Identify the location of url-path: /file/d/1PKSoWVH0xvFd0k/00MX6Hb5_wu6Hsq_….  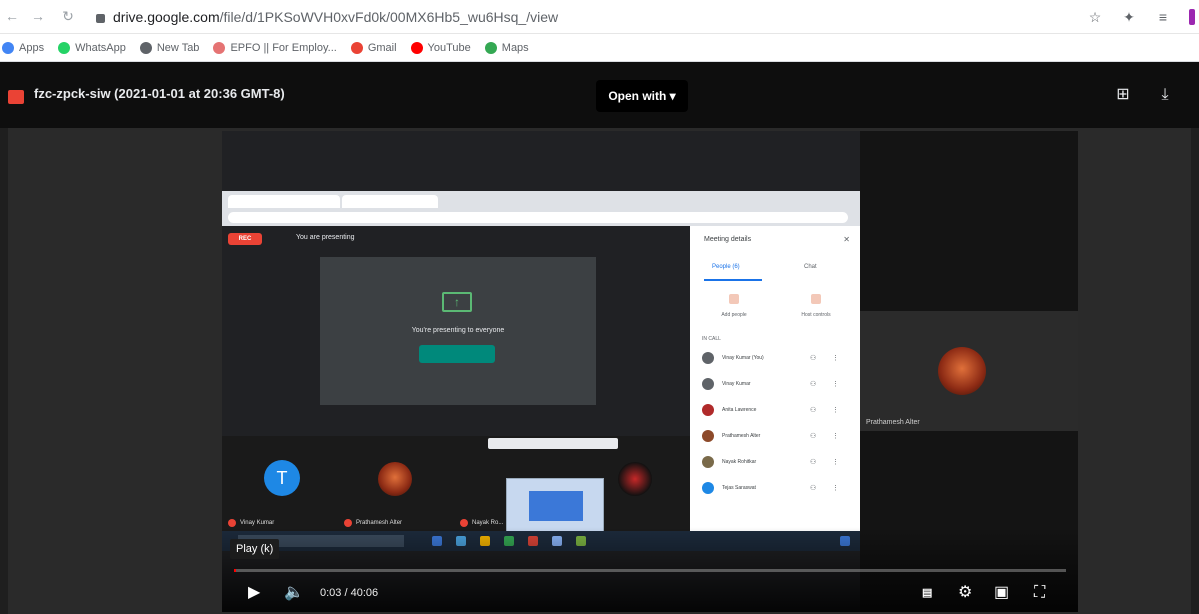
(389, 17).